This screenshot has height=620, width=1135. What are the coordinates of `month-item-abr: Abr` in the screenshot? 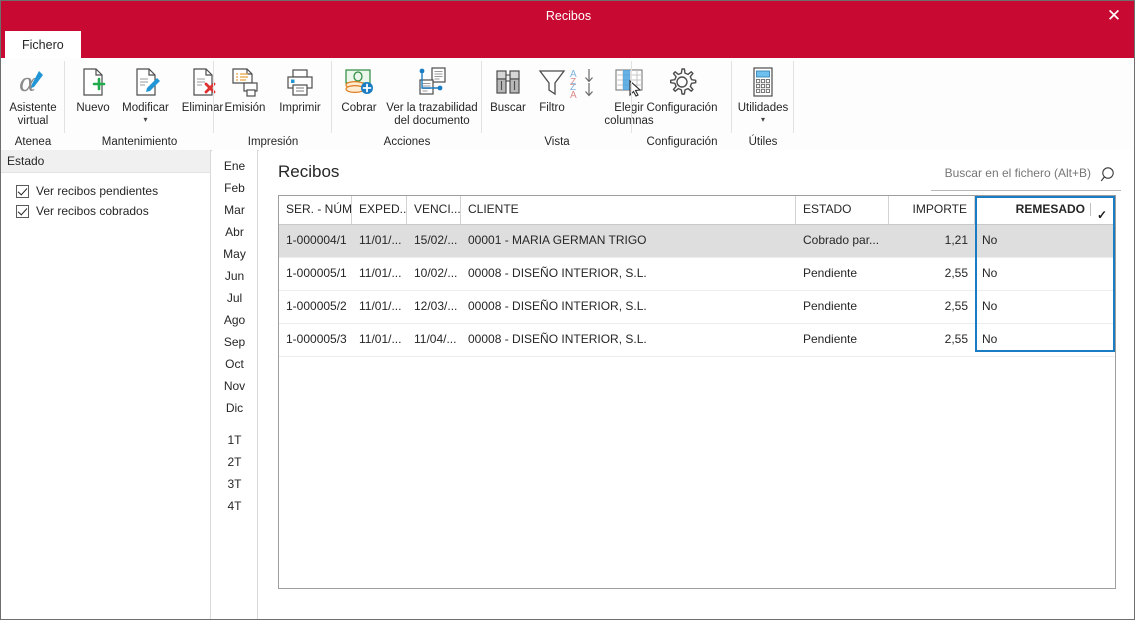 It's located at (234, 232).